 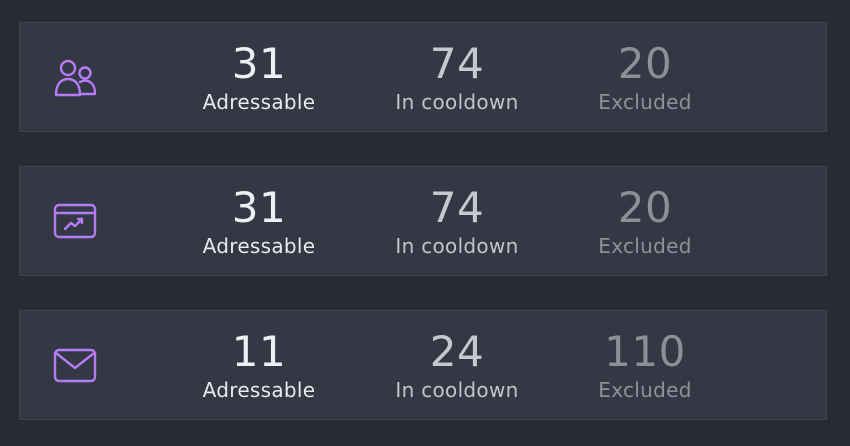 I want to click on excluded-stat: 110 Excluded, so click(x=645, y=366).